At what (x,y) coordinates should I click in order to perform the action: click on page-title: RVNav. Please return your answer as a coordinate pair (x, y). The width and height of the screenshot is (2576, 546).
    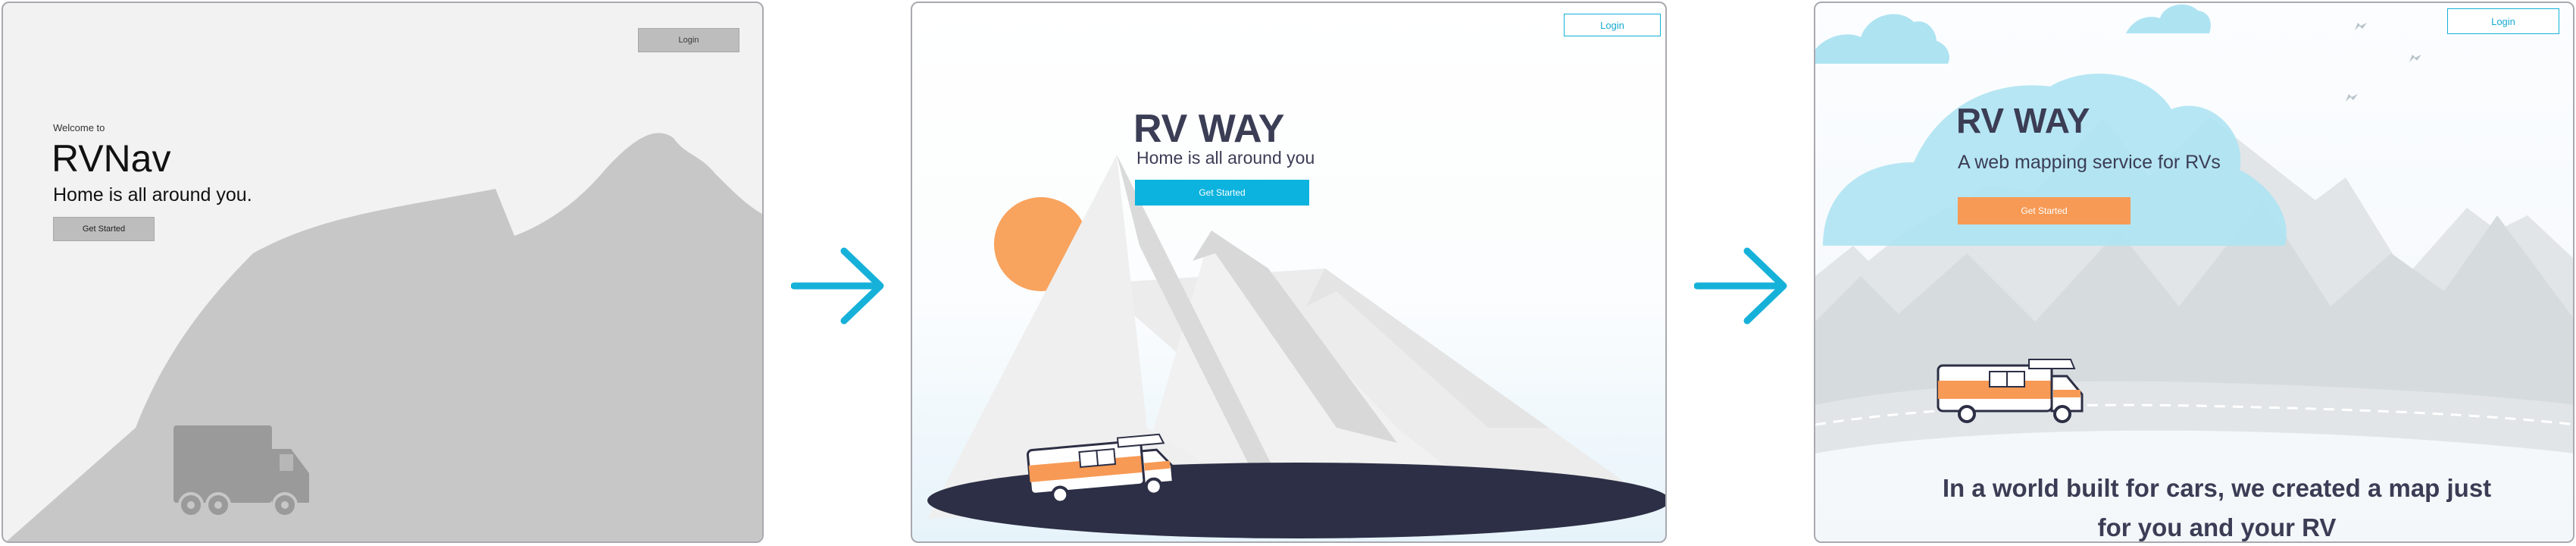
    Looking at the image, I should click on (112, 158).